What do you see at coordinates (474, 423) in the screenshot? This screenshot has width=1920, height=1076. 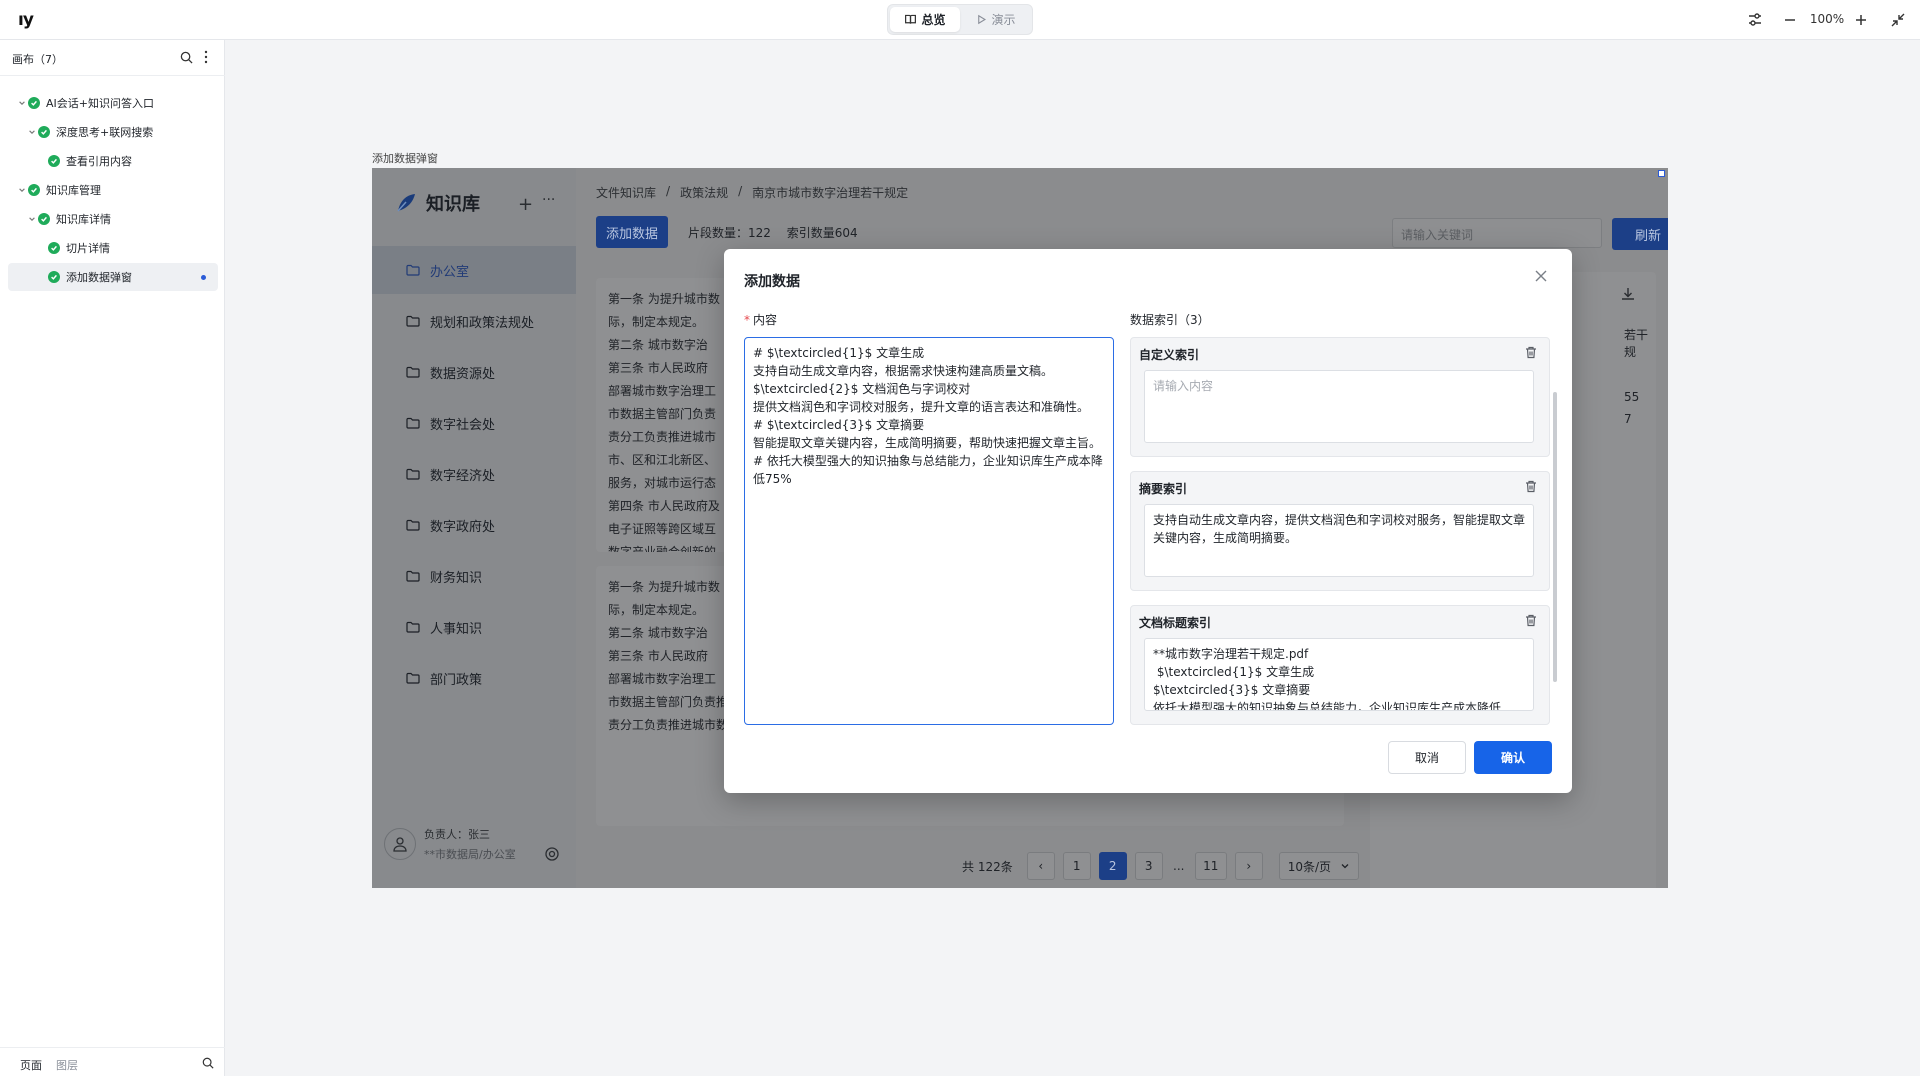 I see `side-nav-item: 数字社会处` at bounding box center [474, 423].